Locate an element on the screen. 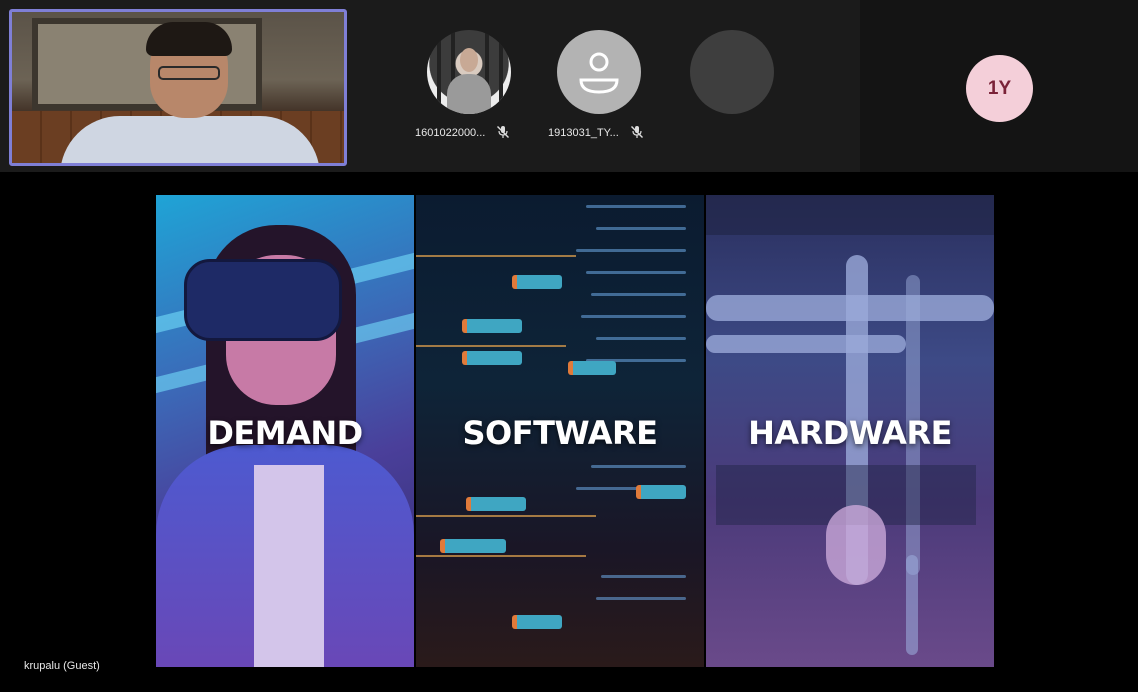 The width and height of the screenshot is (1138, 692). vr-headset-image is located at coordinates (263, 300).